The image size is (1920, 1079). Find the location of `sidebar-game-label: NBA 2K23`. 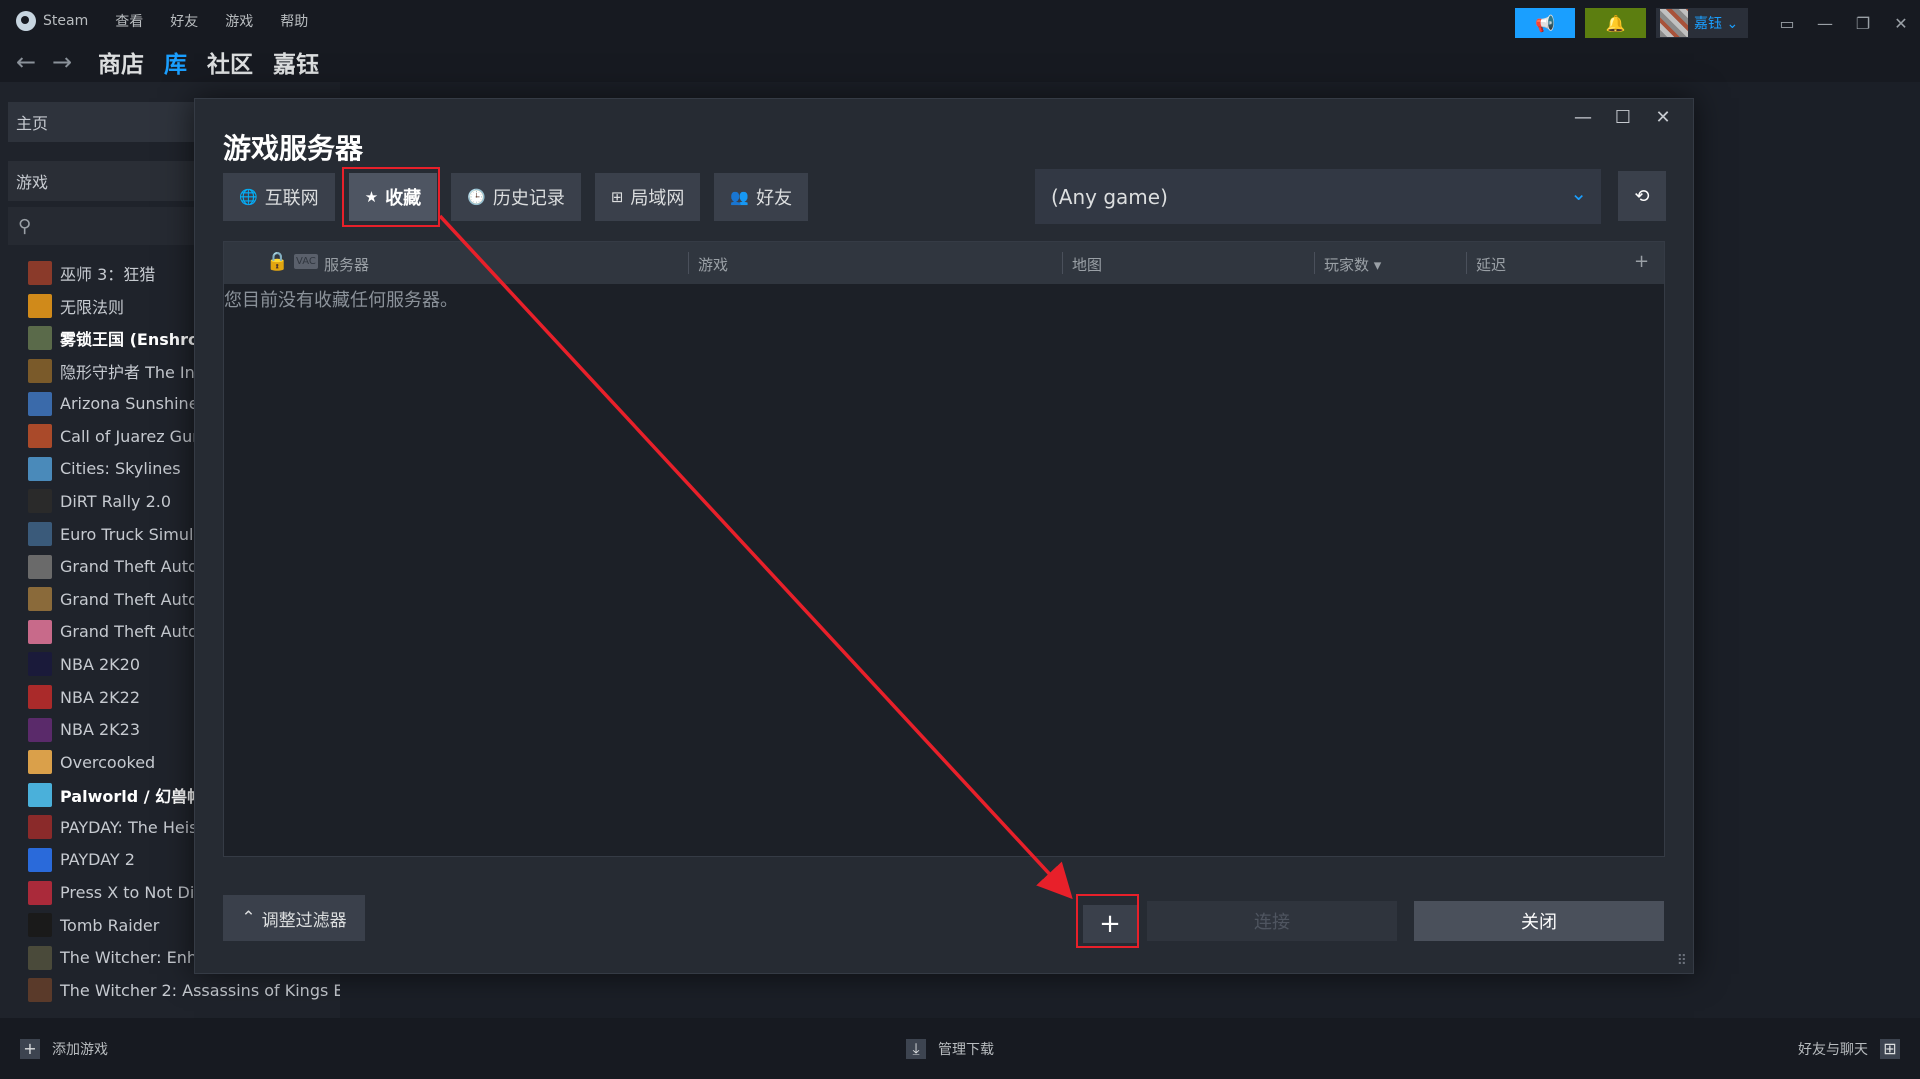

sidebar-game-label: NBA 2K23 is located at coordinates (100, 730).